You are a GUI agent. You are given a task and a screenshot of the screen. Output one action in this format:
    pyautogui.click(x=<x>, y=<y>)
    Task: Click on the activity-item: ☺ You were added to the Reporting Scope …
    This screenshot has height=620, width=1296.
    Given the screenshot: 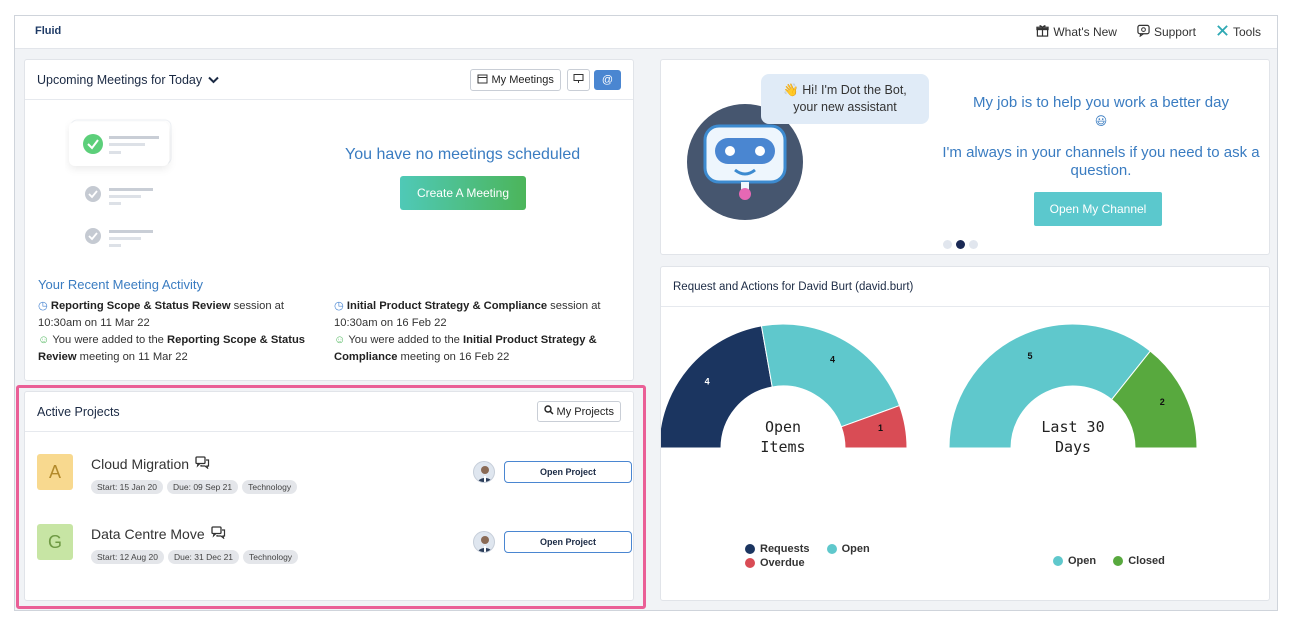 What is the action you would take?
    pyautogui.click(x=183, y=349)
    